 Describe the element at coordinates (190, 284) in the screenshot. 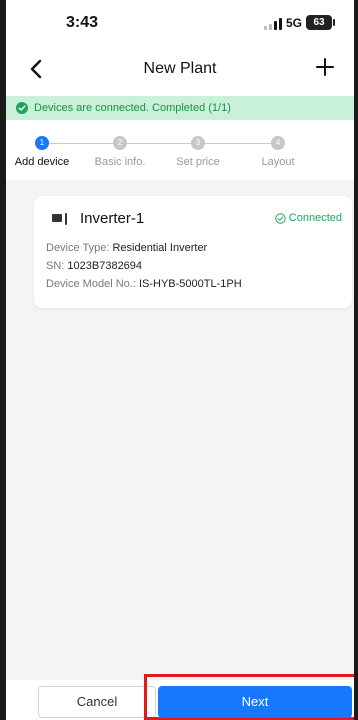

I see `device-model-value: IS-HYB-5000TL-1PH` at that location.